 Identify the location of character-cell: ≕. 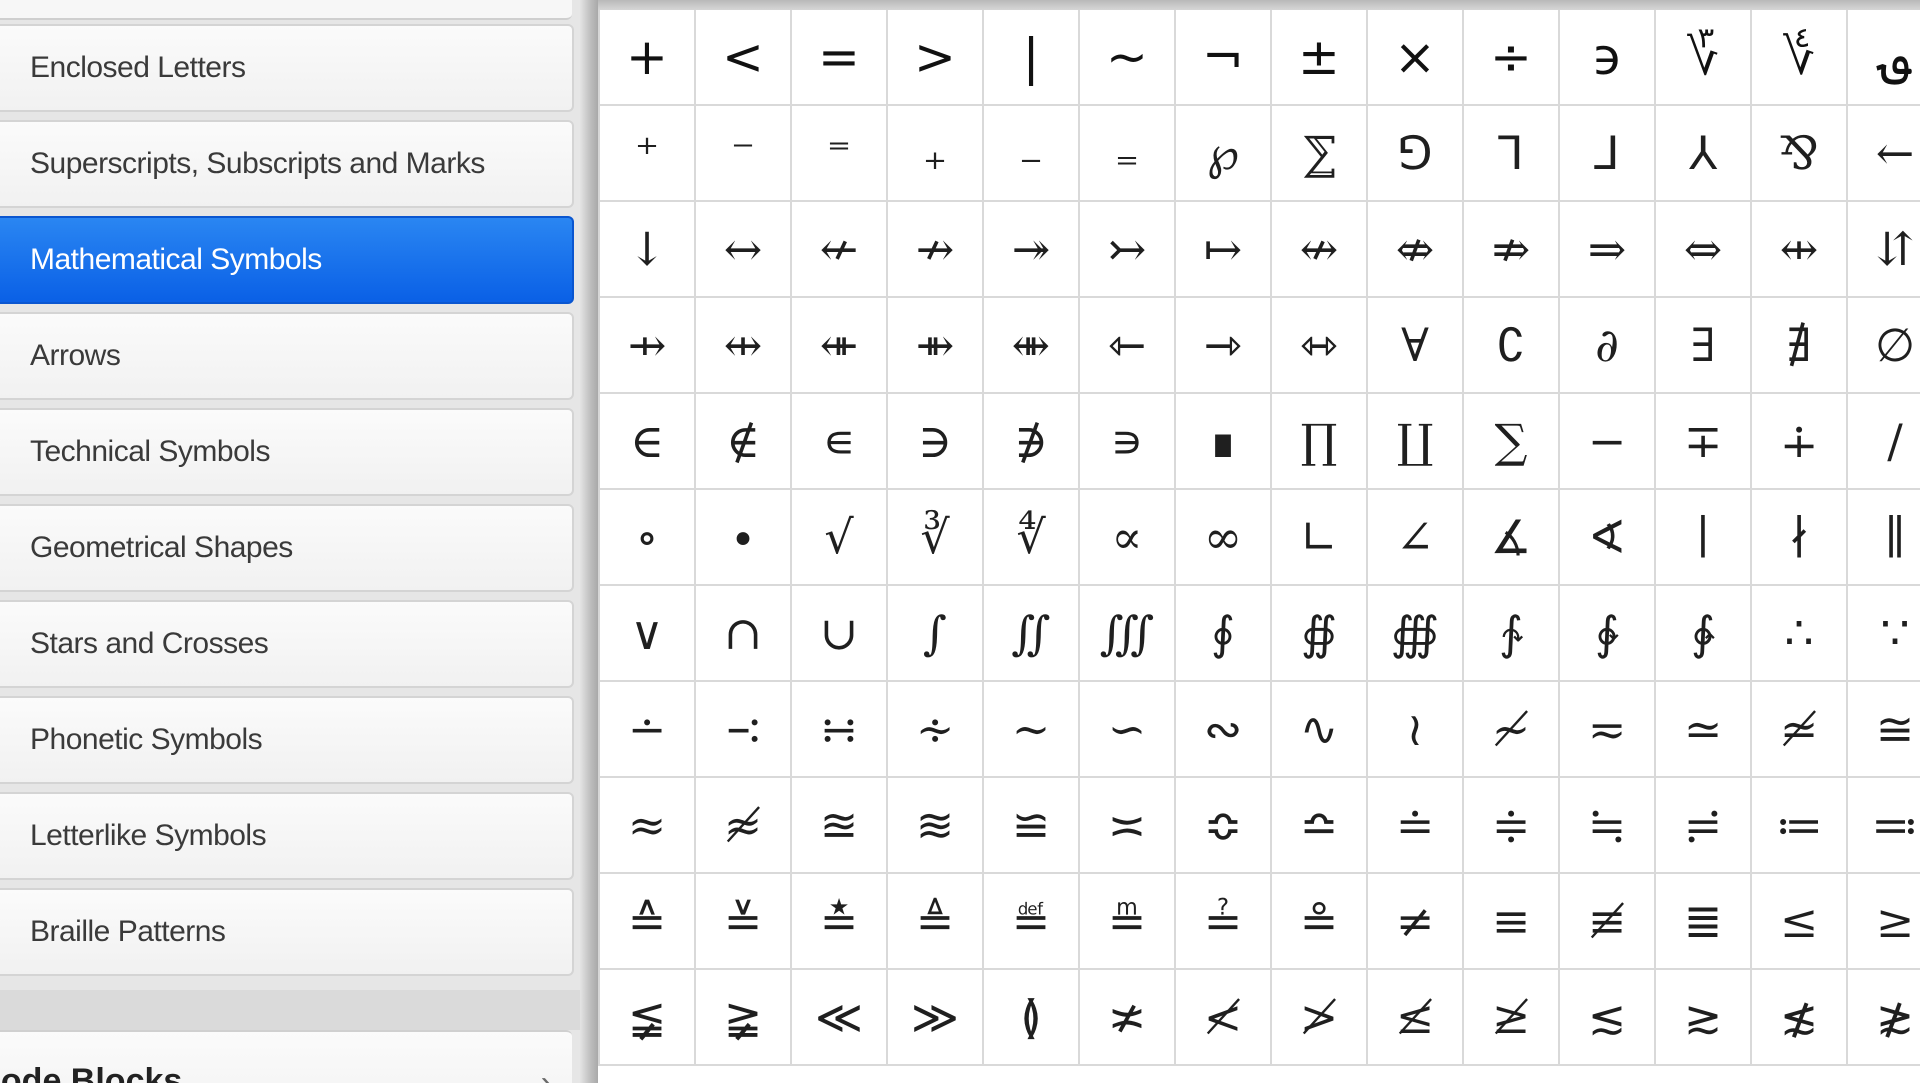
(1884, 826).